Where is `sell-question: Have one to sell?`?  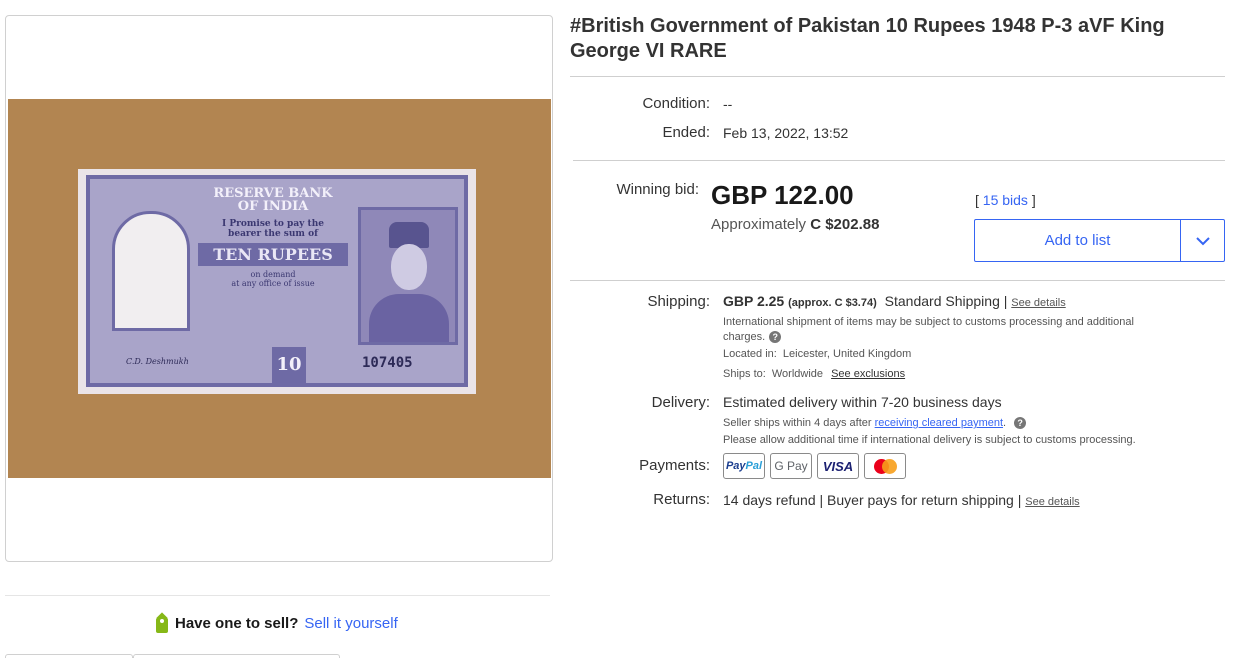 sell-question: Have one to sell? is located at coordinates (237, 623).